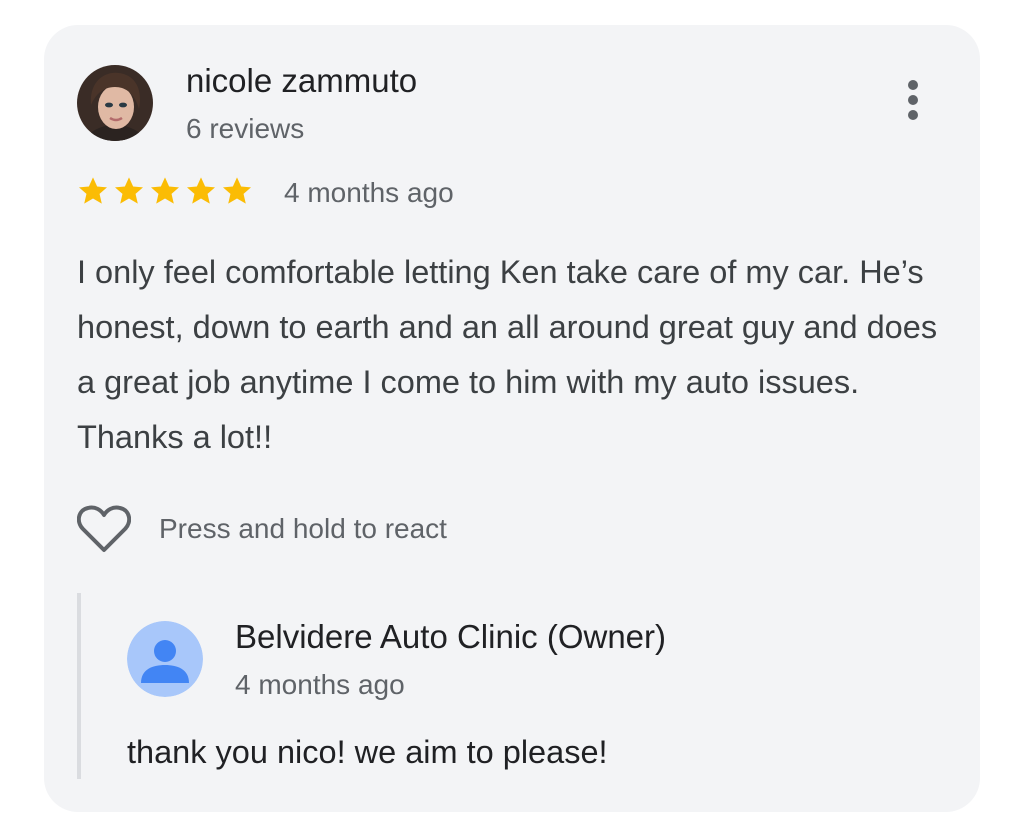 The height and width of the screenshot is (826, 1024). I want to click on review-count: 6 reviews, so click(245, 129).